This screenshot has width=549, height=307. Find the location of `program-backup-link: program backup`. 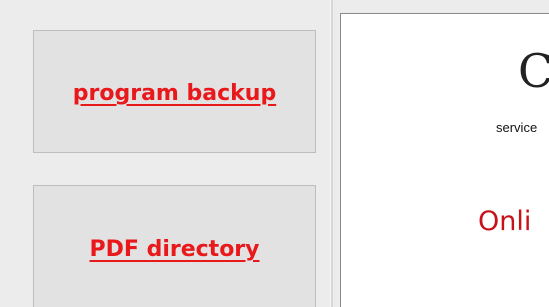

program-backup-link: program backup is located at coordinates (174, 93).